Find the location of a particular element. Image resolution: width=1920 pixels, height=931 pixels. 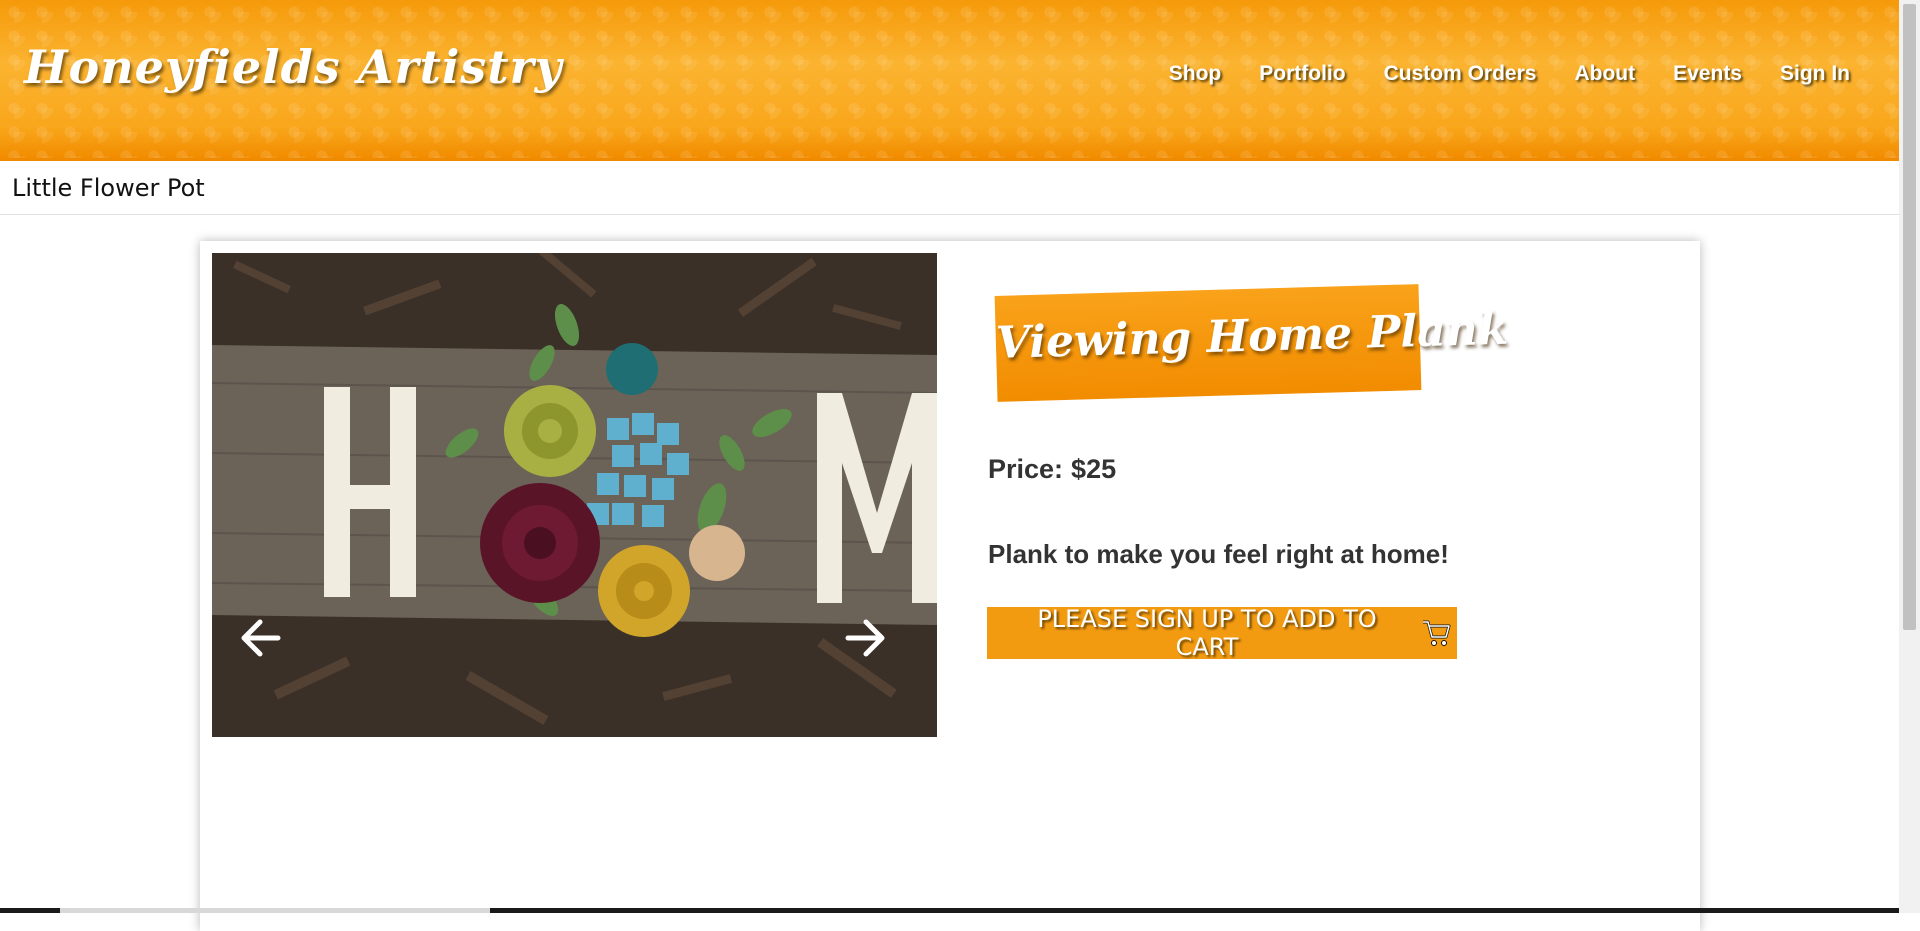

breadcrumb: Little Flower Pot is located at coordinates (949, 188).